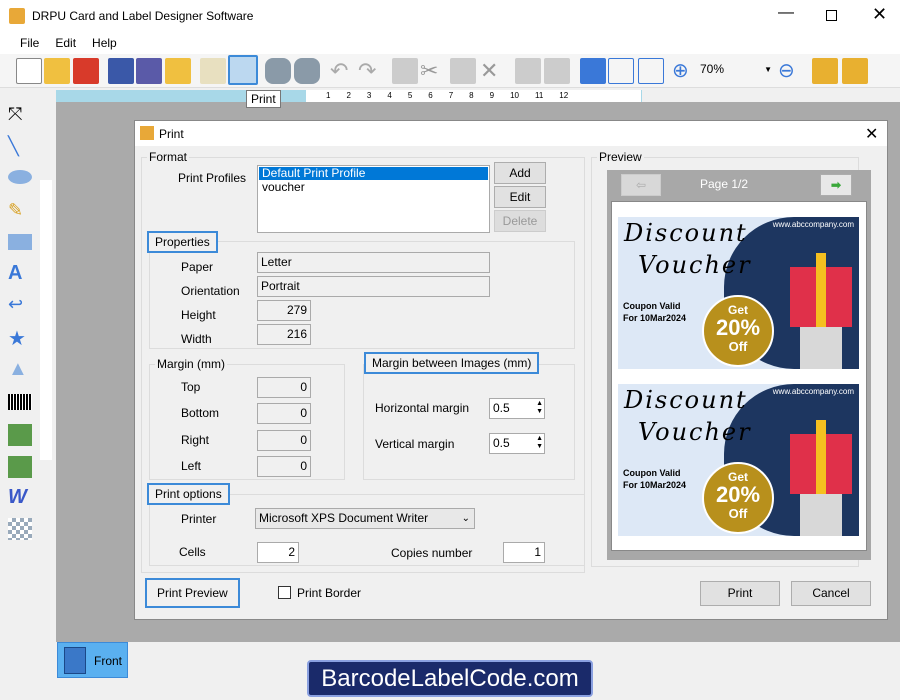 This screenshot has width=900, height=700. What do you see at coordinates (20, 467) in the screenshot?
I see `image-library-icon` at bounding box center [20, 467].